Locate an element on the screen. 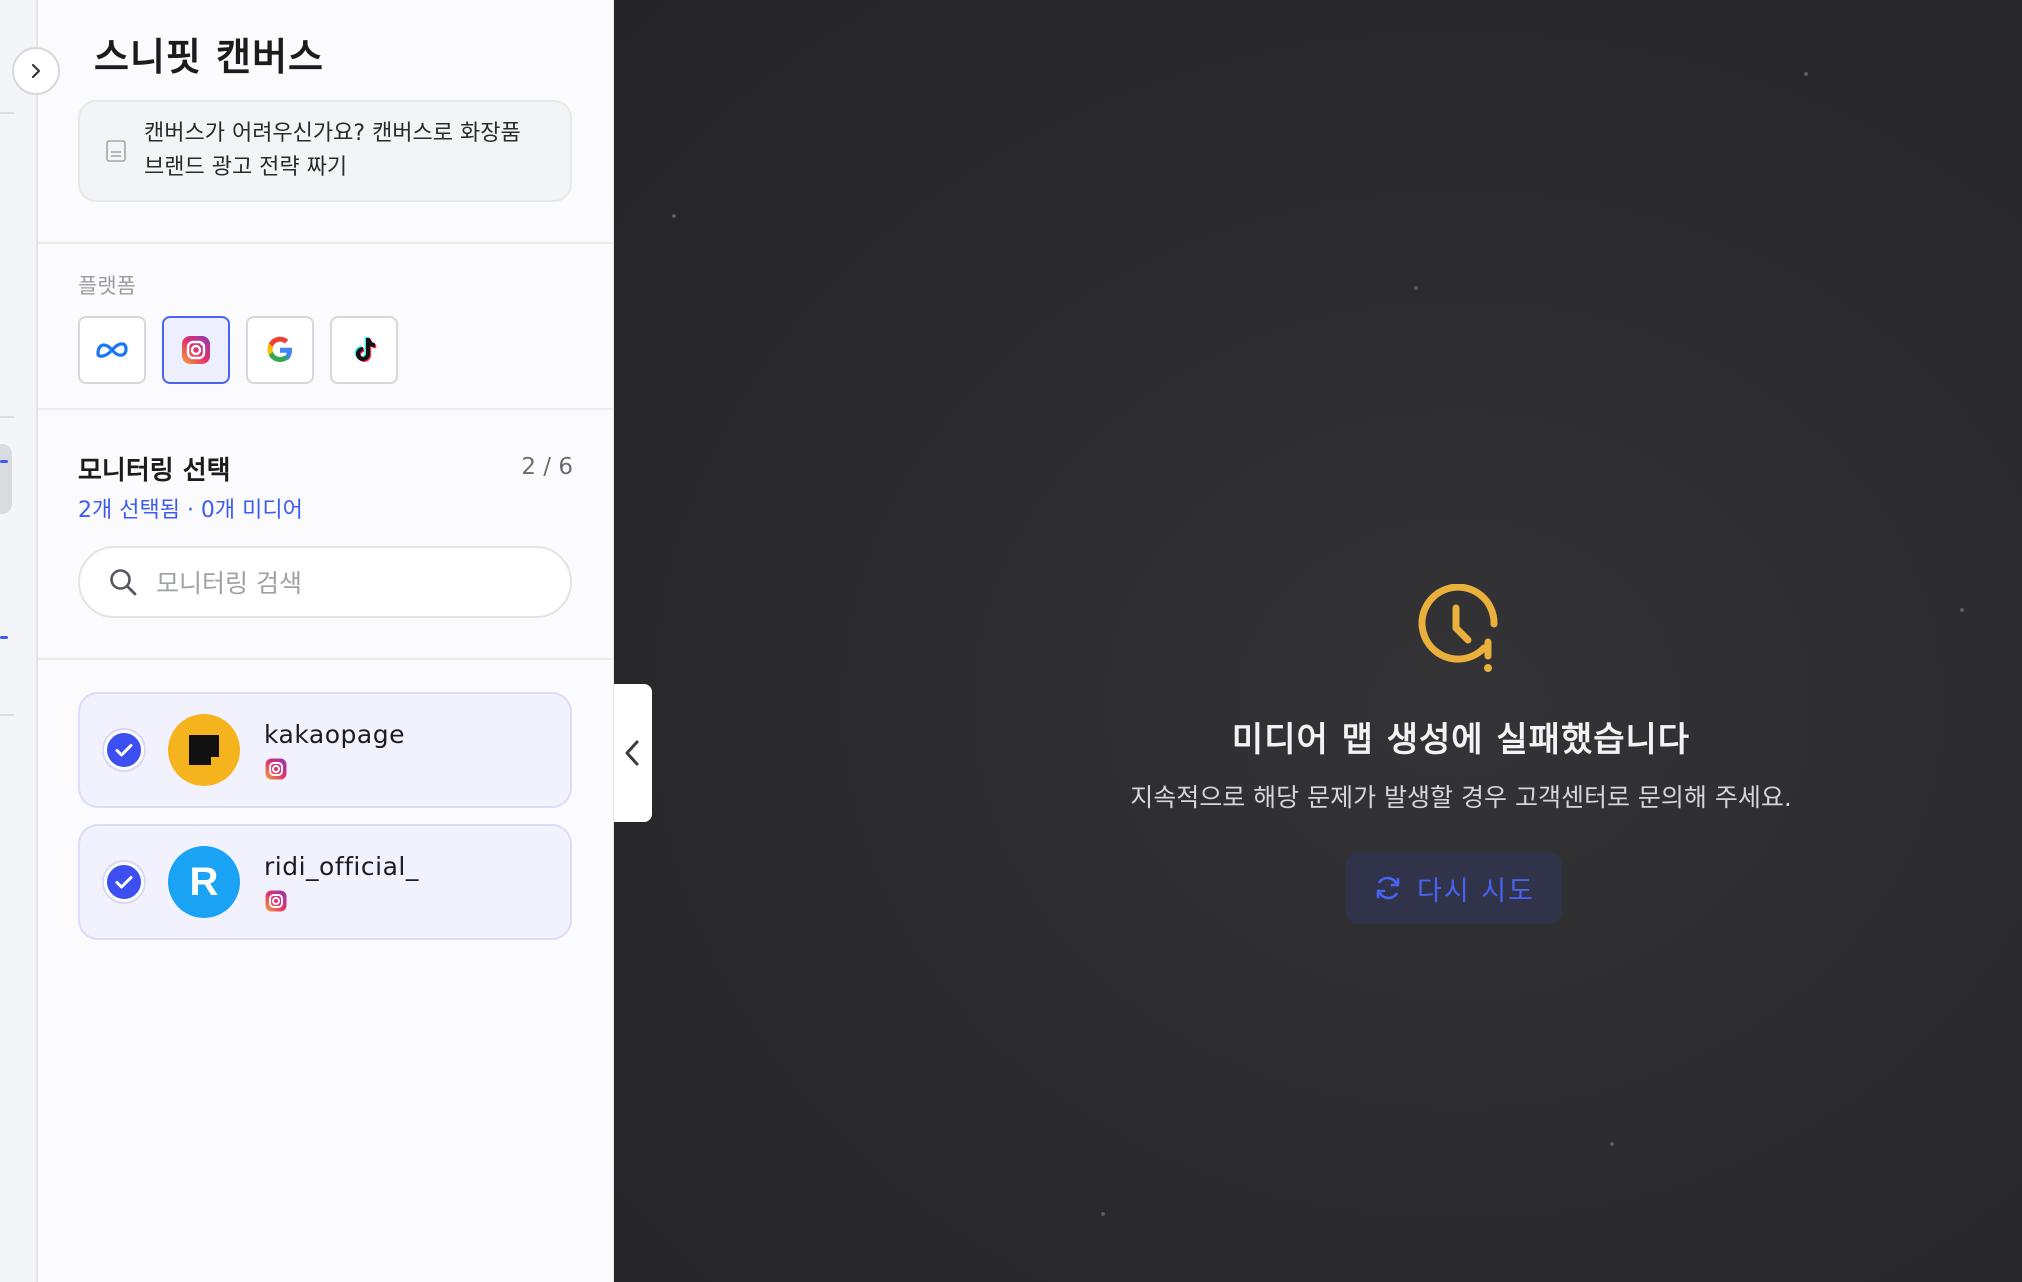  platform-google-button is located at coordinates (280, 350).